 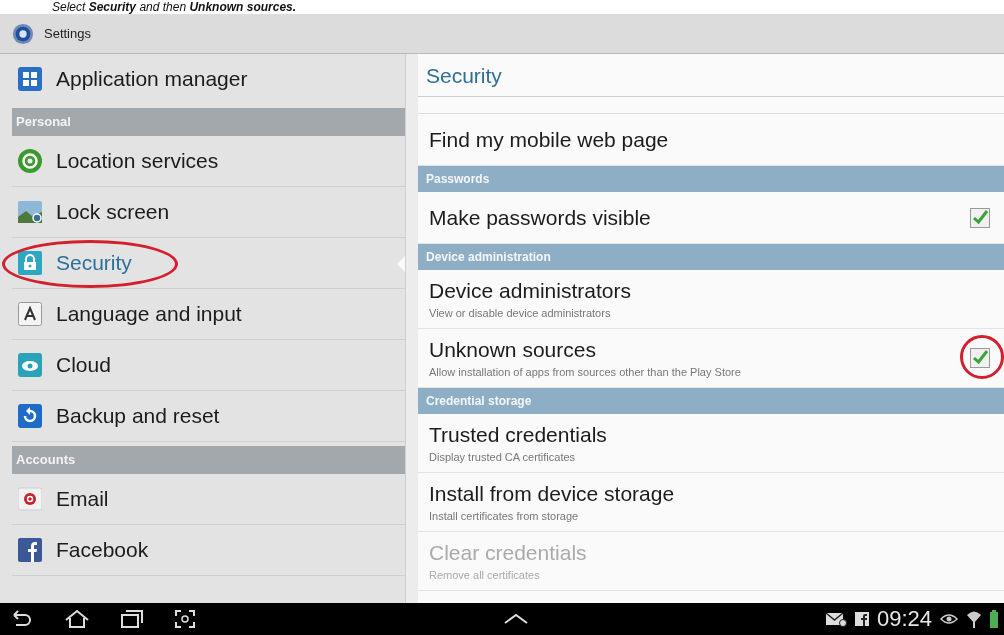 I want to click on sidebar-item: Language and input, so click(x=208, y=314).